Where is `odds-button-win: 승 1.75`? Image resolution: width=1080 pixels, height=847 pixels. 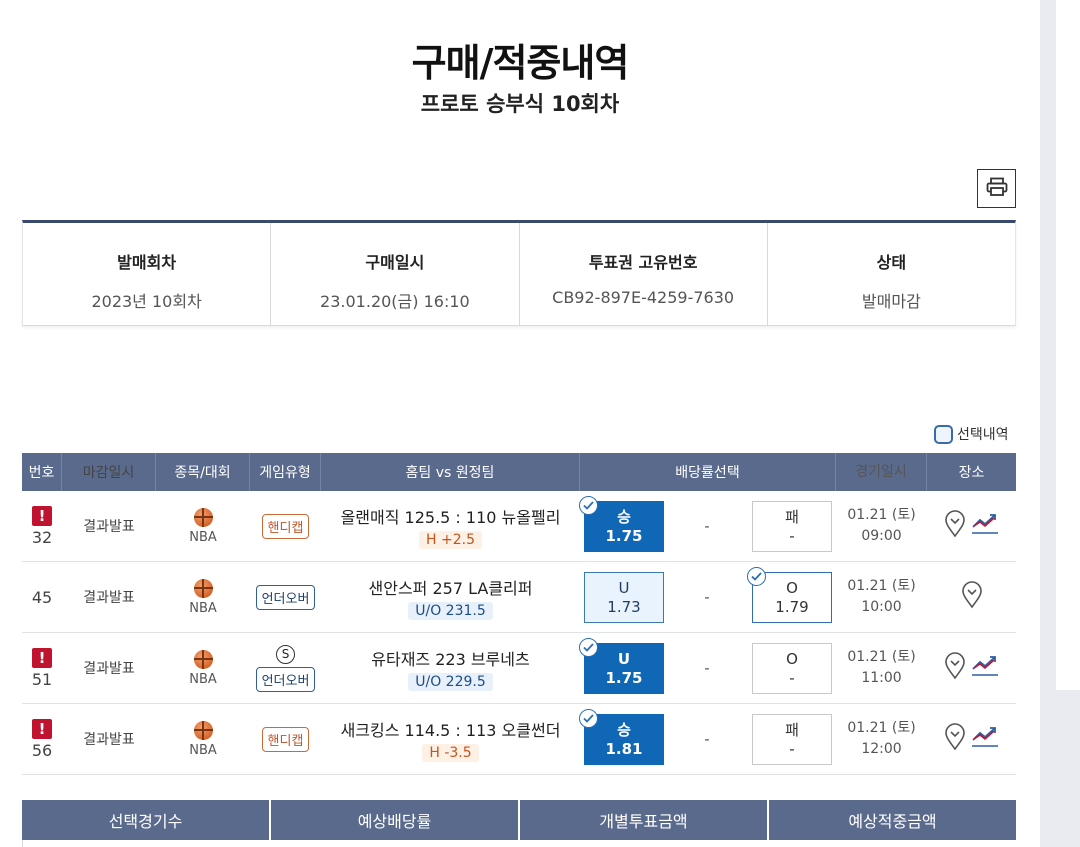 odds-button-win: 승 1.75 is located at coordinates (621, 524).